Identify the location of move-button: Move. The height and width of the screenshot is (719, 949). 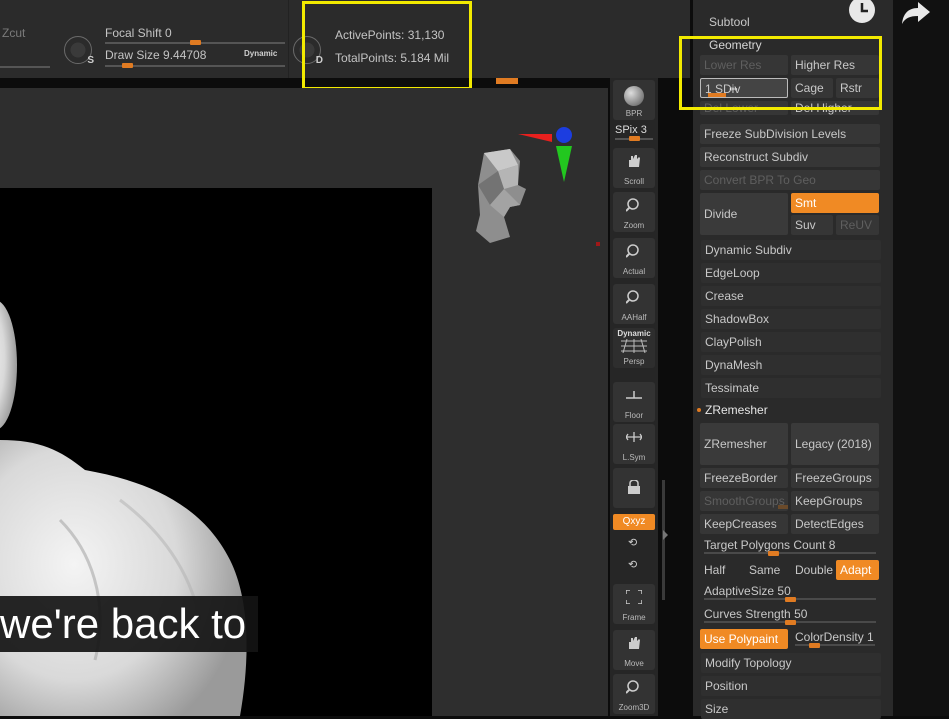
(634, 650).